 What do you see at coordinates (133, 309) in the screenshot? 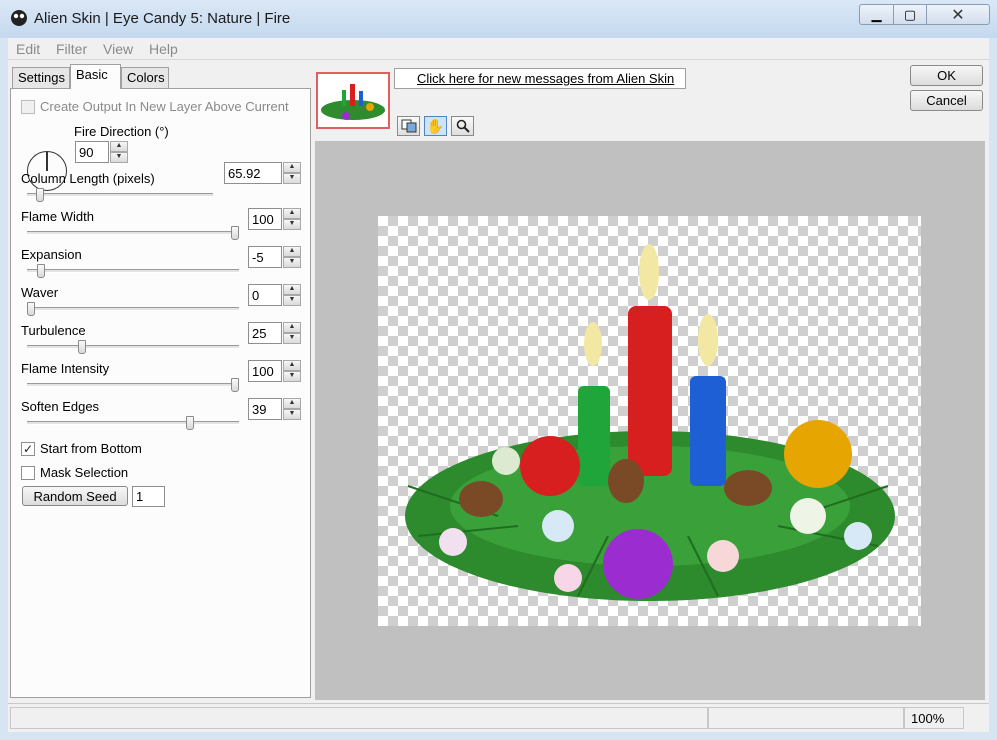
I see `waver-slider-track` at bounding box center [133, 309].